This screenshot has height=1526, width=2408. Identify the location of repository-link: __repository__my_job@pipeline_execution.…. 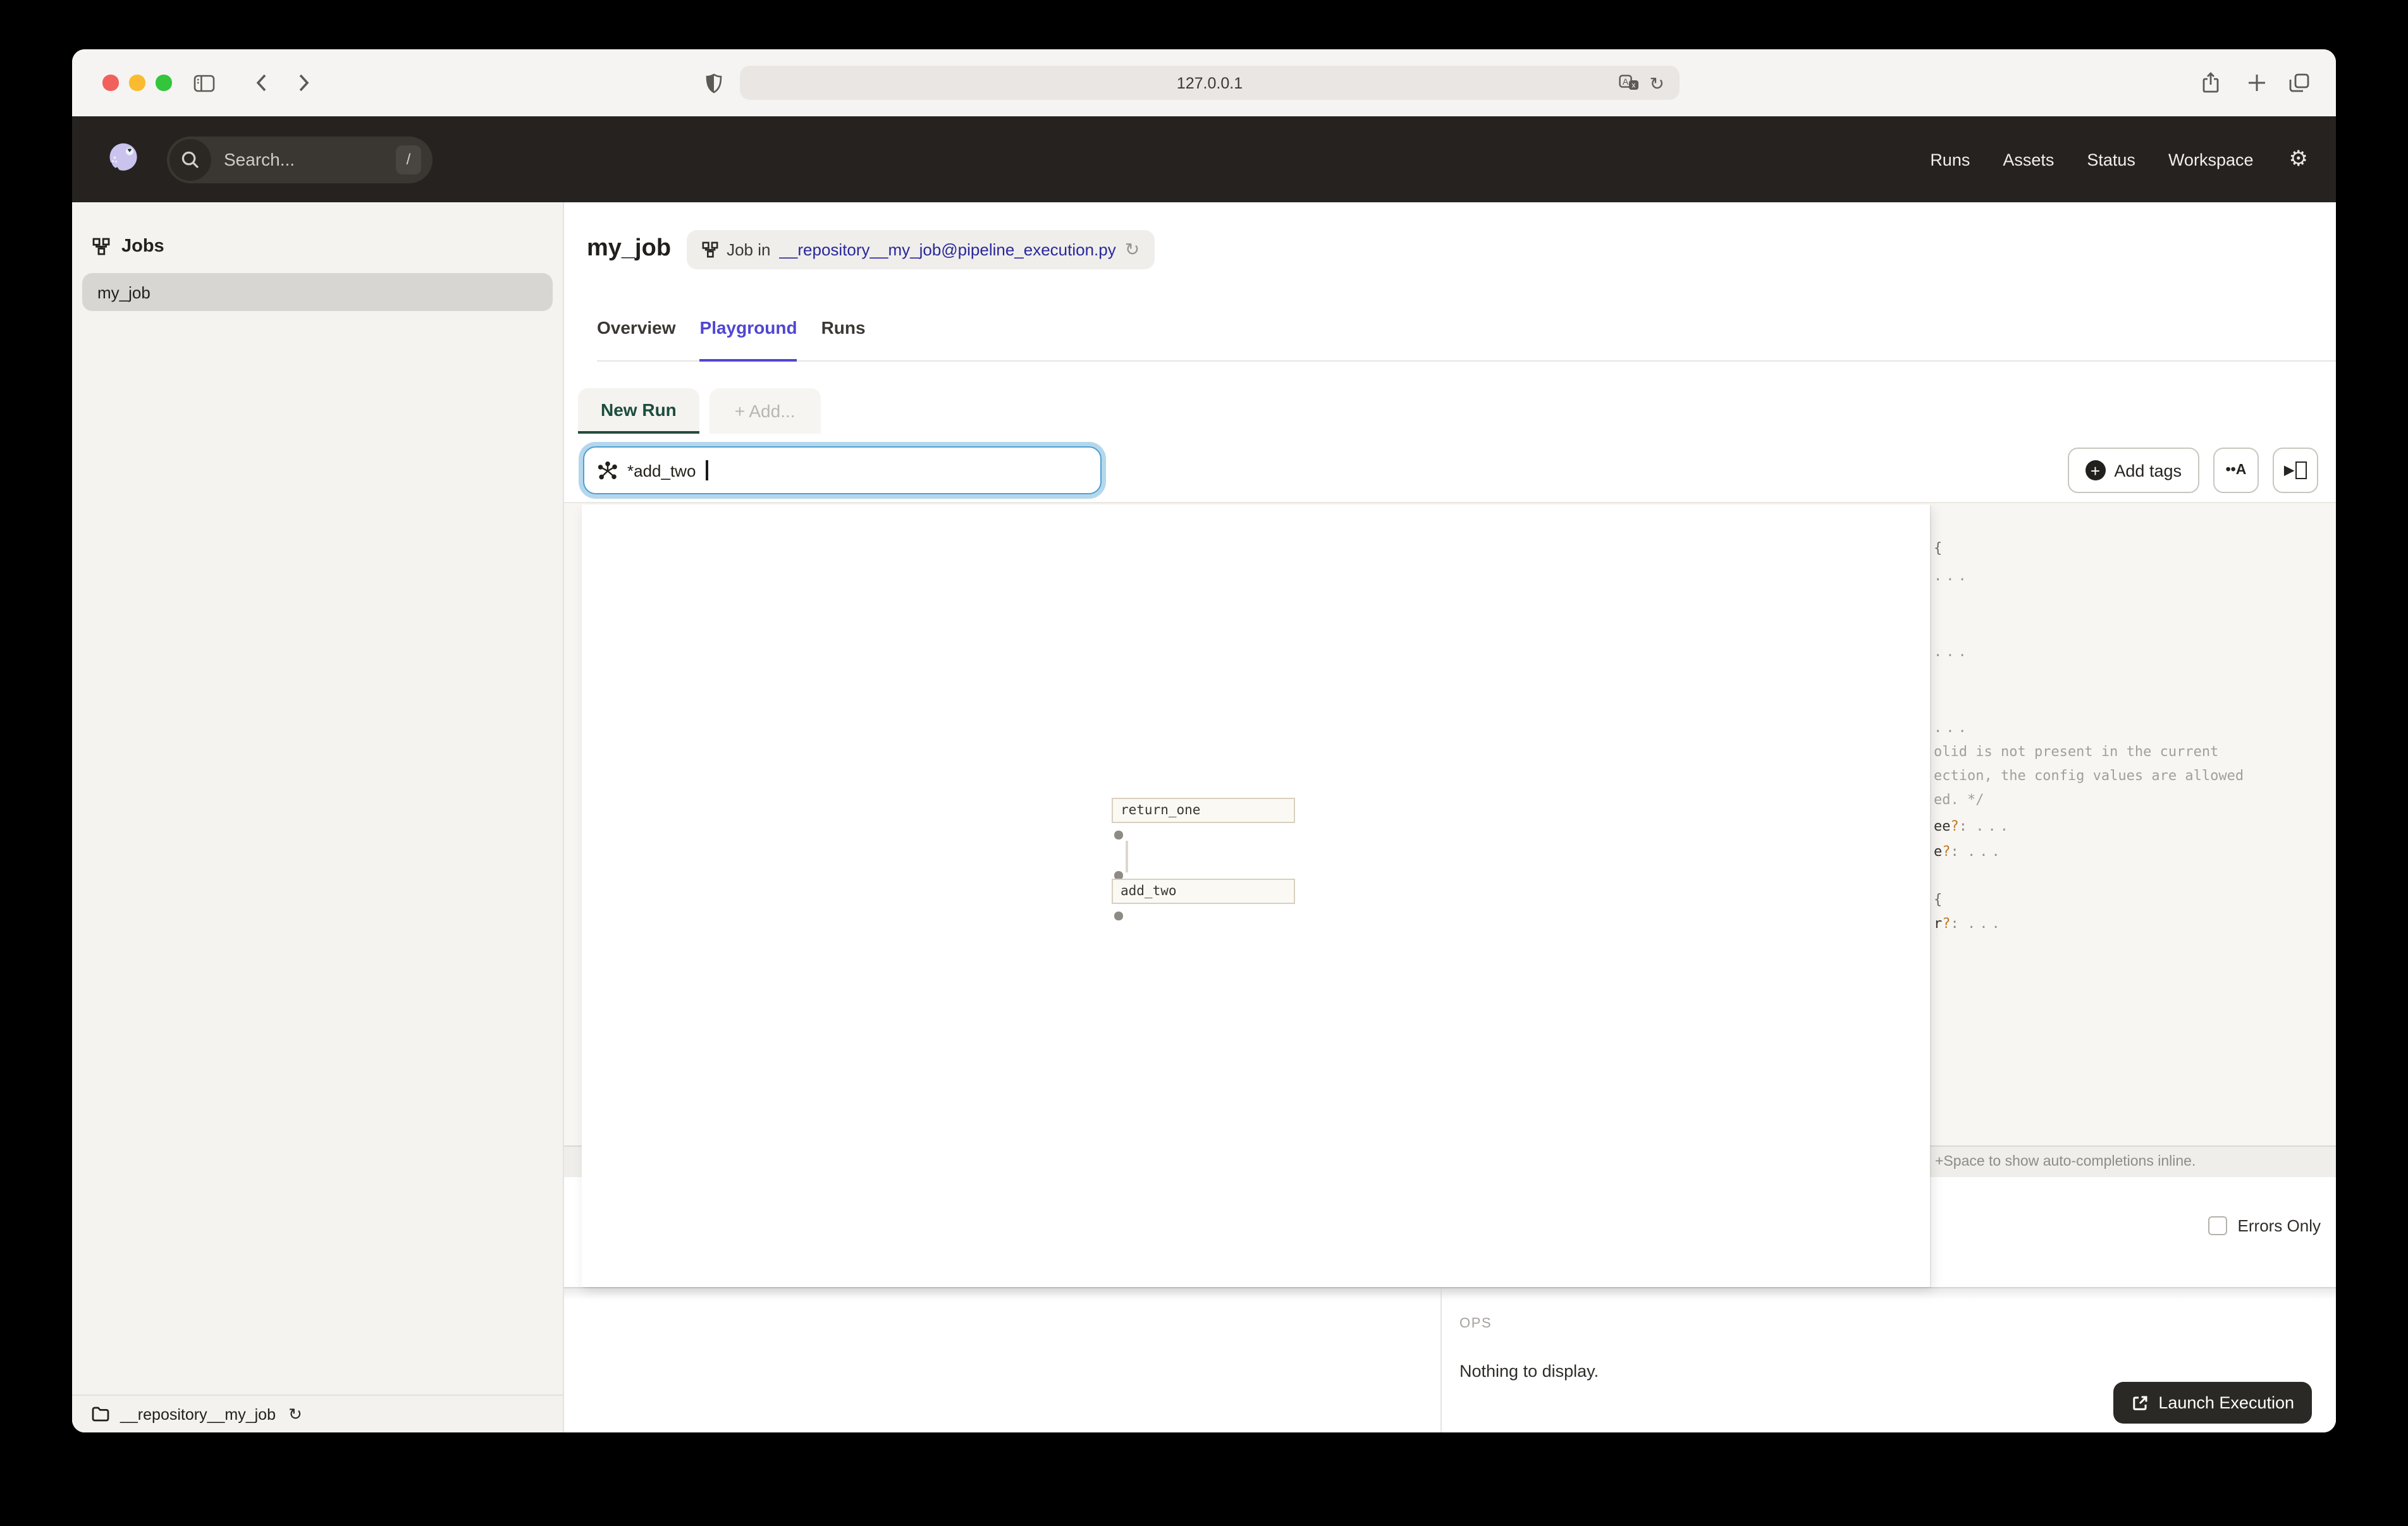
(947, 249).